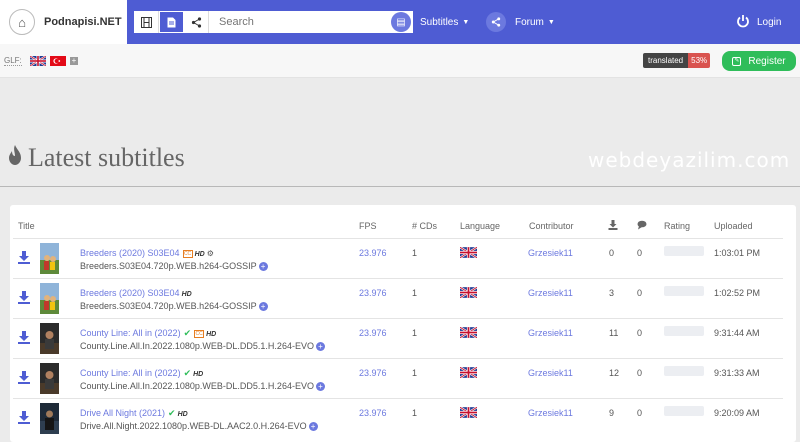 This screenshot has width=800, height=442. Describe the element at coordinates (300, 22) in the screenshot. I see `search-input` at that location.